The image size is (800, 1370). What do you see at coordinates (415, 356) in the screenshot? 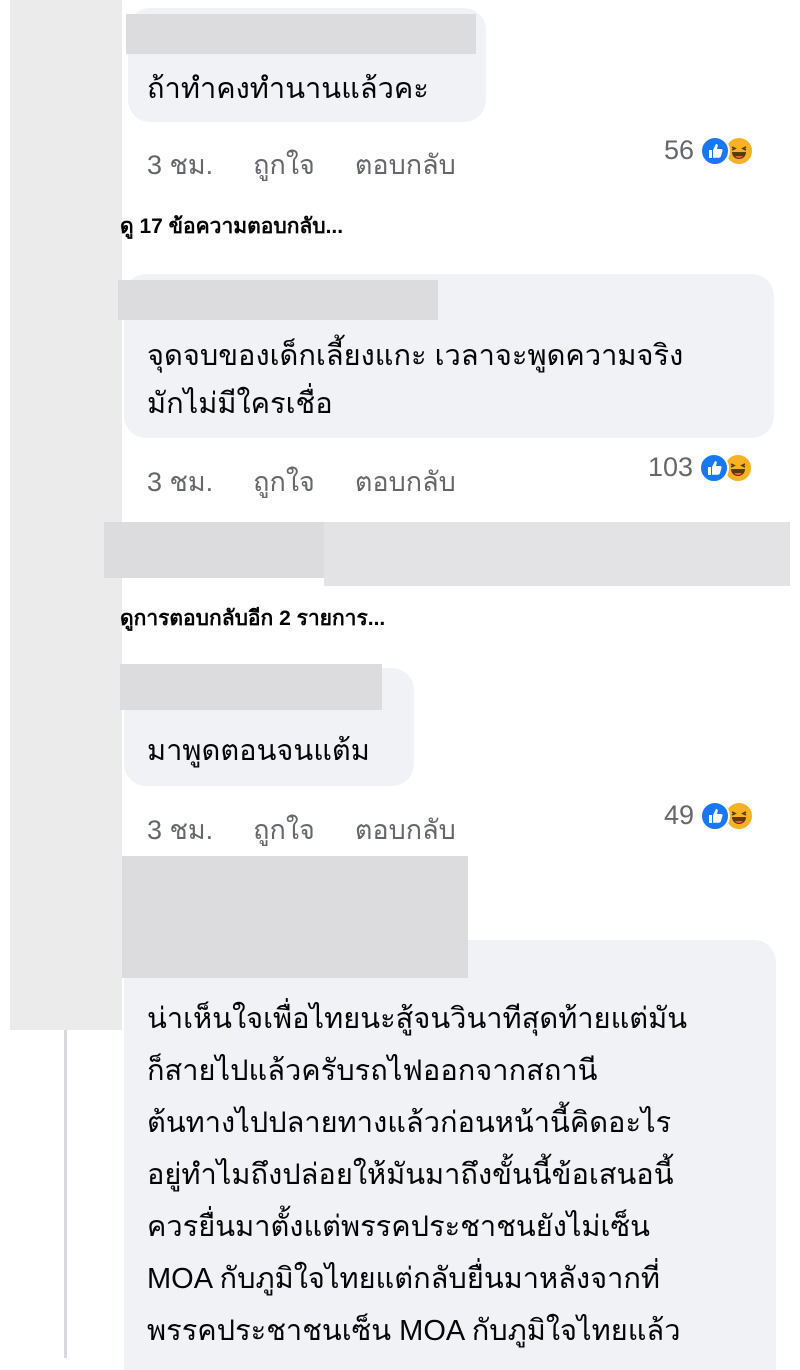
I see `comment-text: จุดจบของเด็กเลี้ยงแกะ เวลาจะพูดความจริง` at bounding box center [415, 356].